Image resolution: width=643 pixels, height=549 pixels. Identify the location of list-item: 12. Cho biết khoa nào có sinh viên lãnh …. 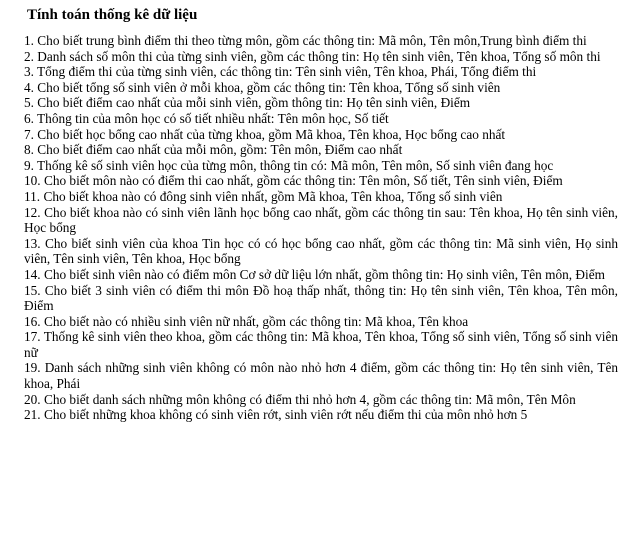
(321, 220).